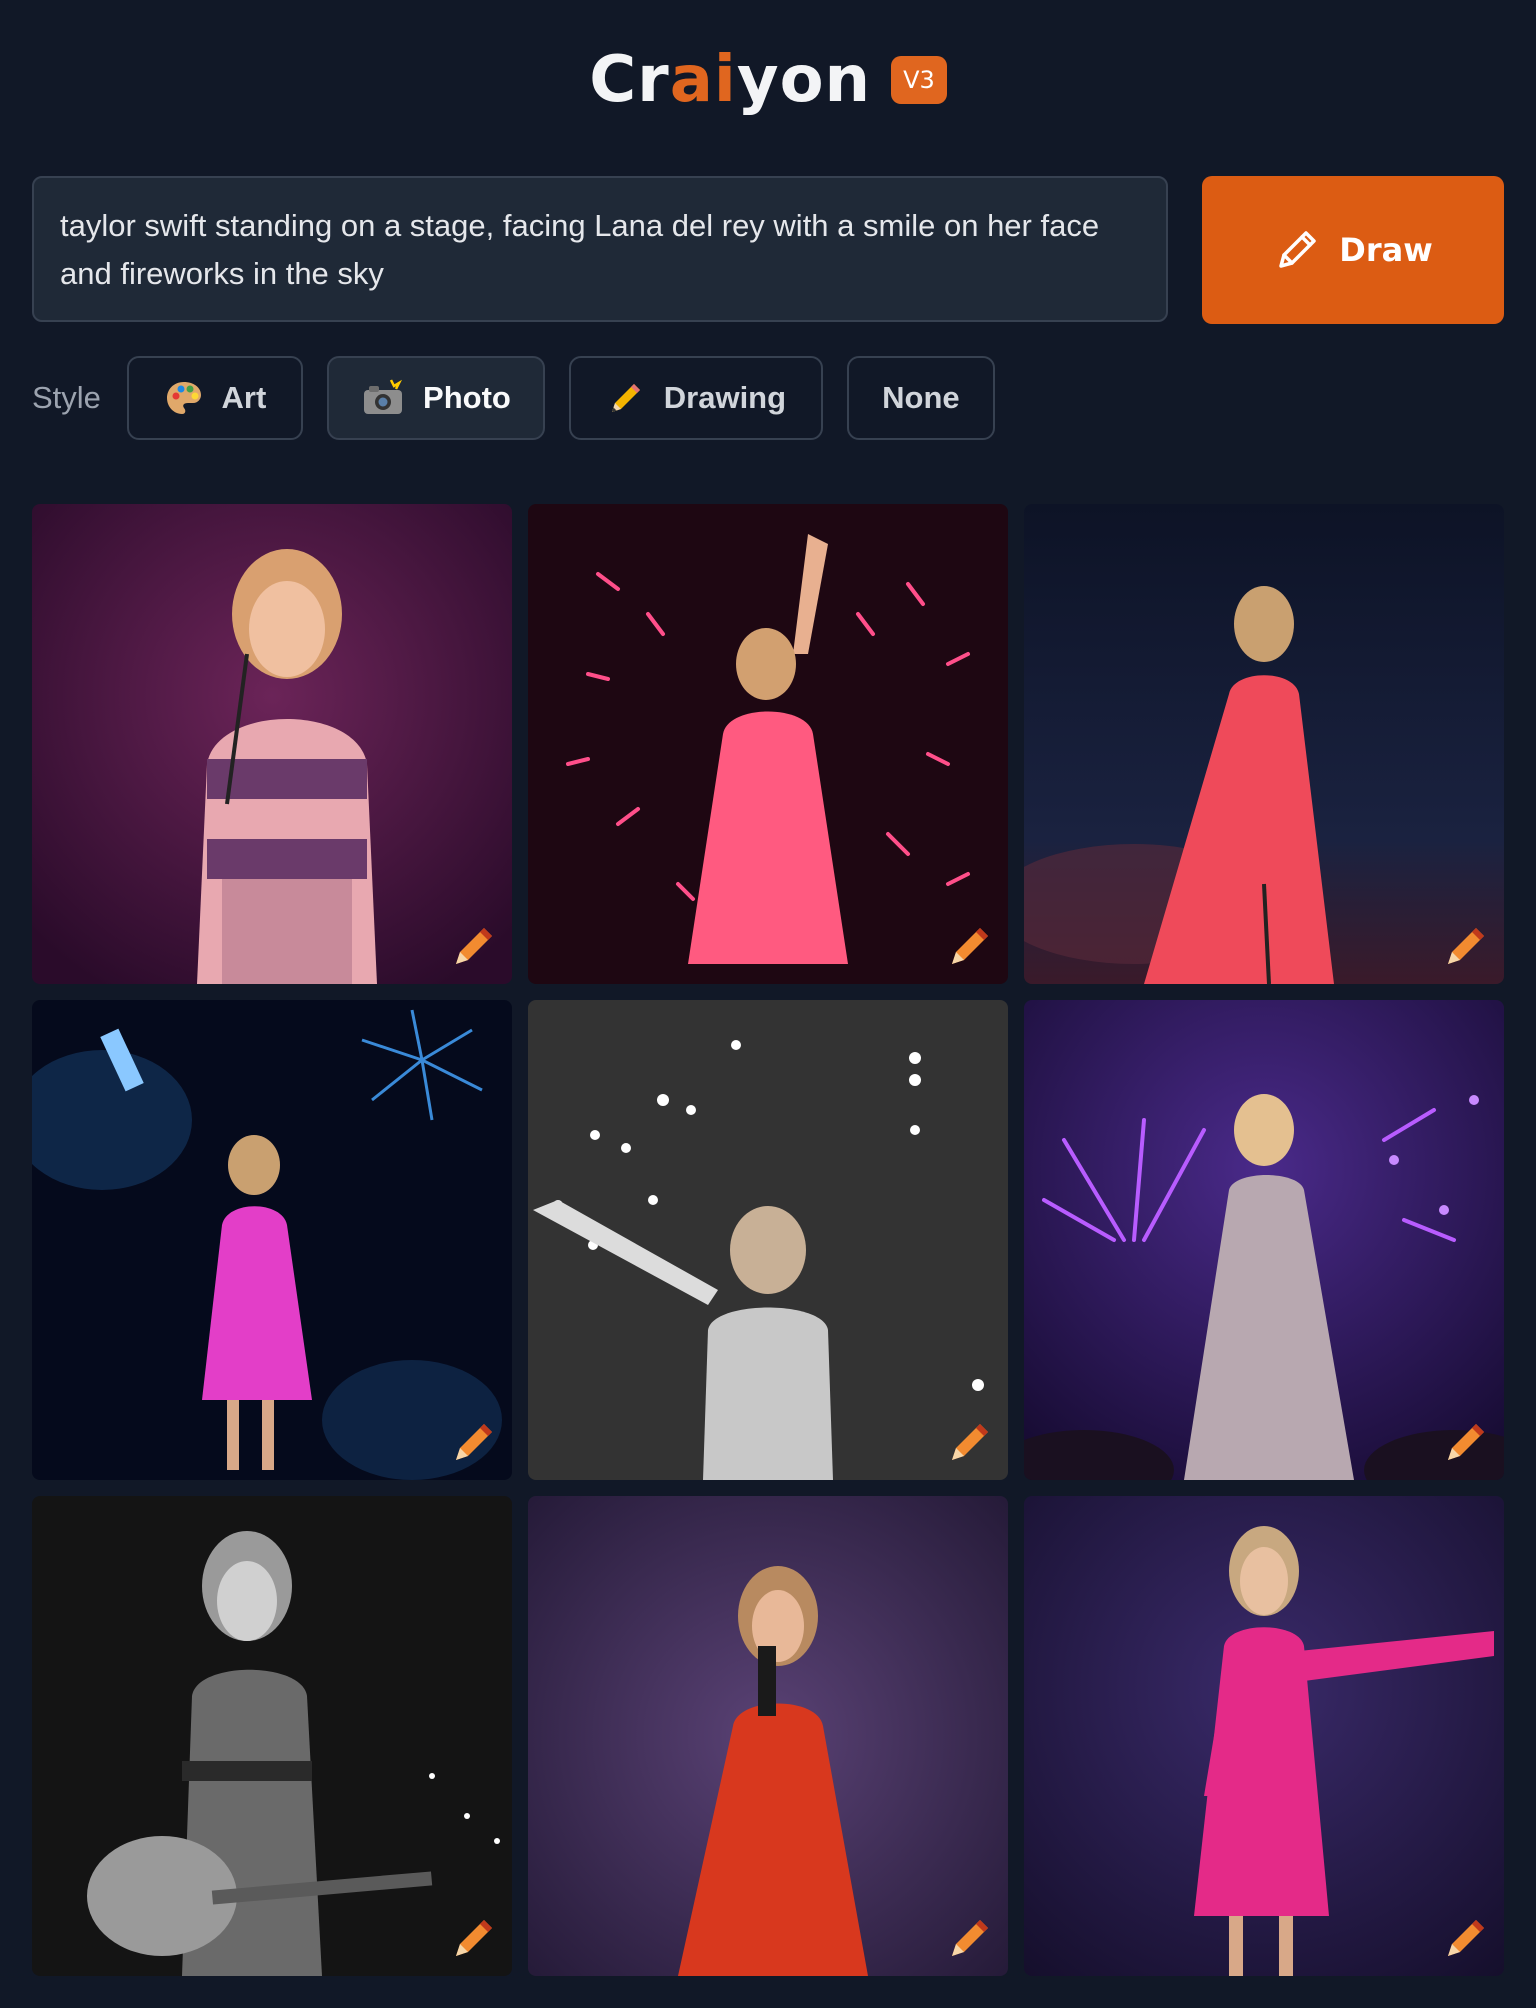  Describe the element at coordinates (1386, 250) in the screenshot. I see `draw-button-label: Draw` at that location.